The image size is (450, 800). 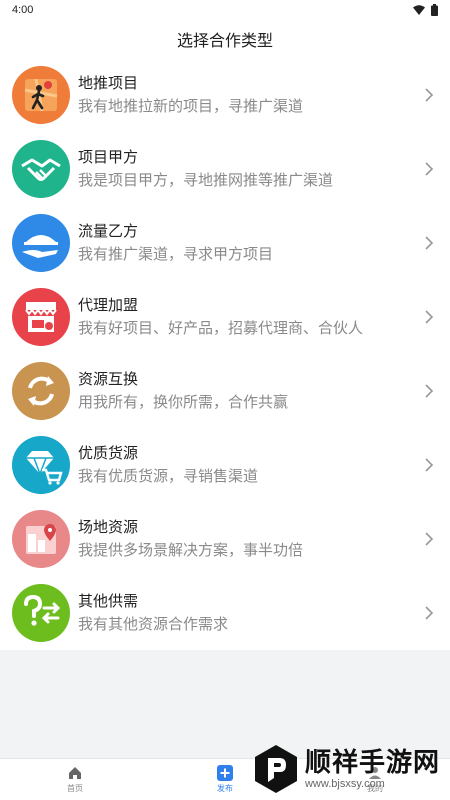 What do you see at coordinates (372, 763) in the screenshot?
I see `watermark-title: 顺祥手游网` at bounding box center [372, 763].